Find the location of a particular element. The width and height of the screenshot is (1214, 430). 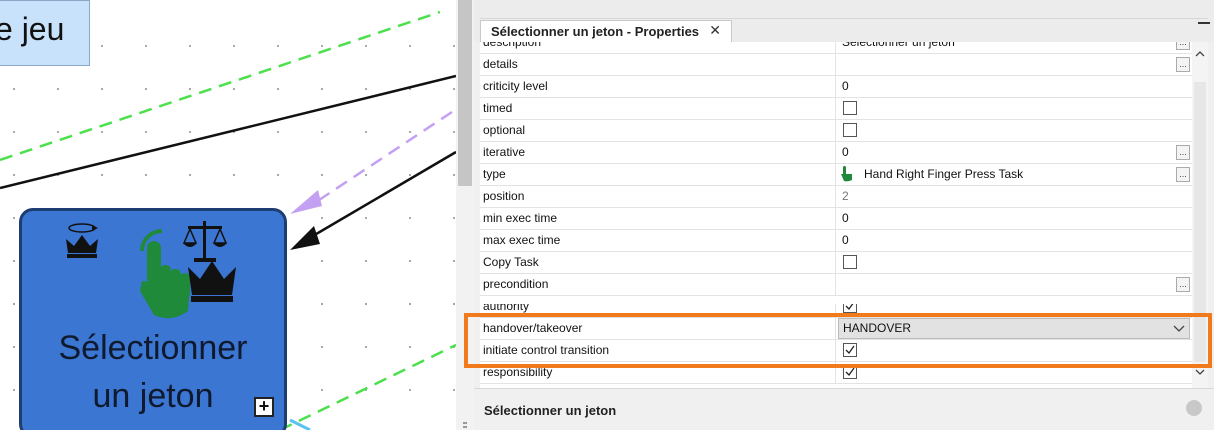

property-row-min-exec-time: min exec time 0 is located at coordinates (836, 219).